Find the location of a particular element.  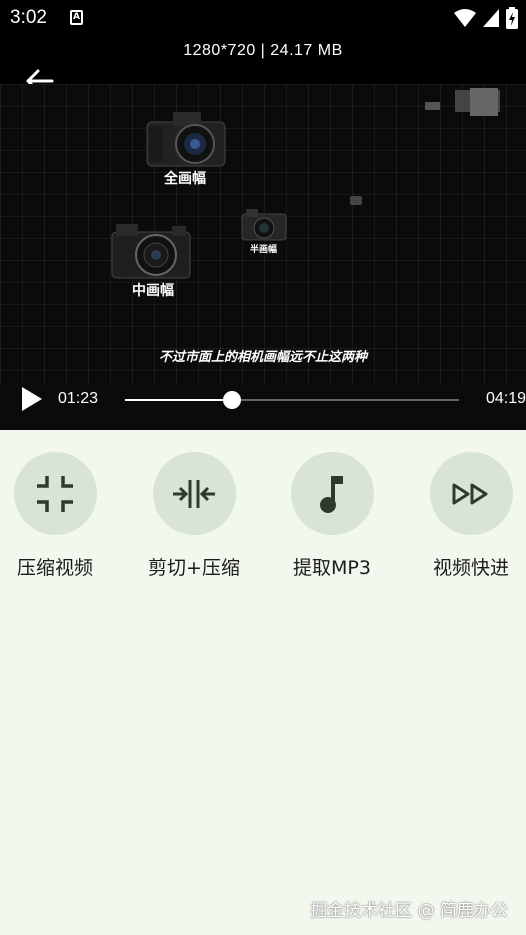

full-frame-camera-image is located at coordinates (186, 139).